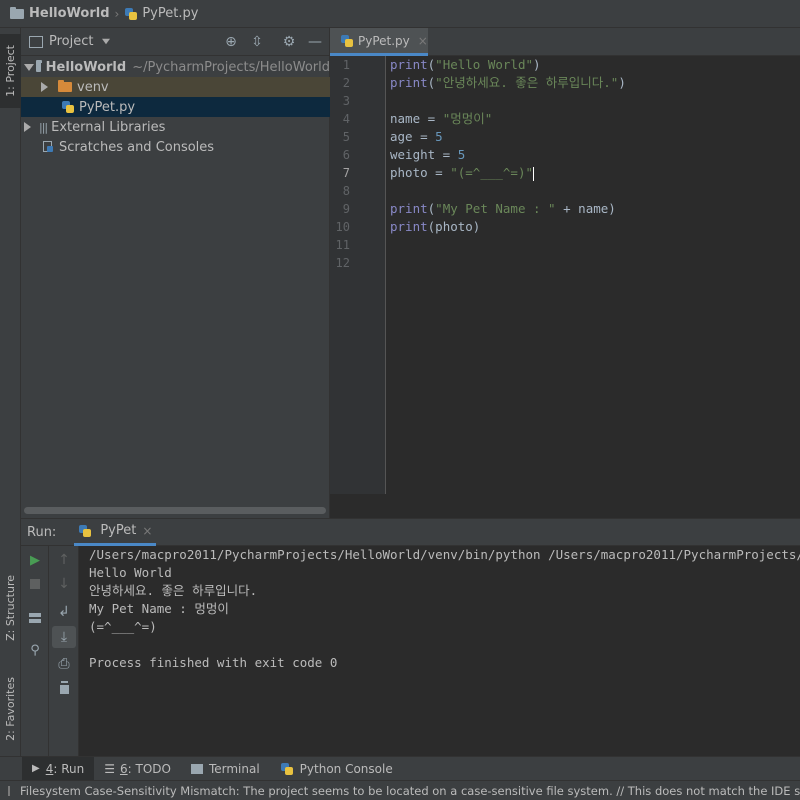  I want to click on line-number-current: 7, so click(346, 173).